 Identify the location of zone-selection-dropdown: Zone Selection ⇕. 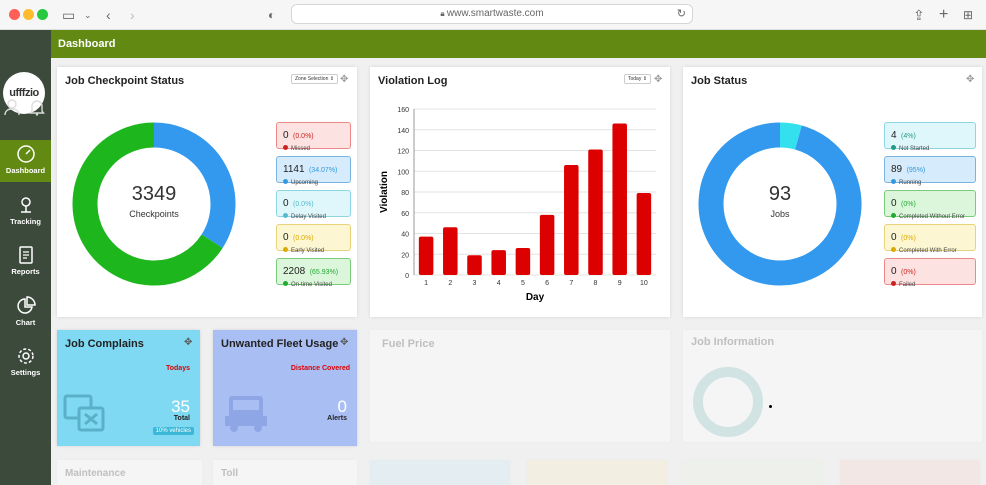
(314, 79).